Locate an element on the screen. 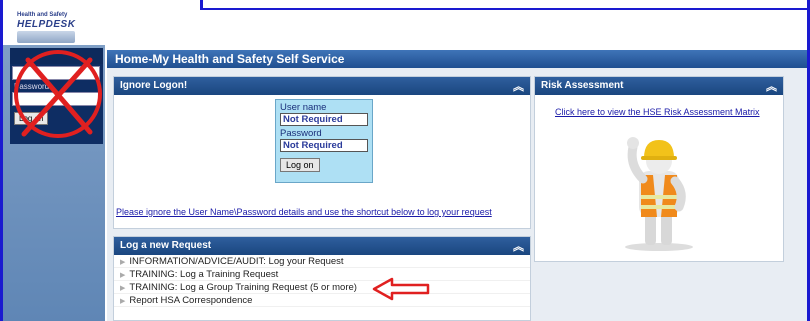 Image resolution: width=810 pixels, height=321 pixels. helpdesk-logo: Health and Safety HELPDESK is located at coordinates (46, 29).